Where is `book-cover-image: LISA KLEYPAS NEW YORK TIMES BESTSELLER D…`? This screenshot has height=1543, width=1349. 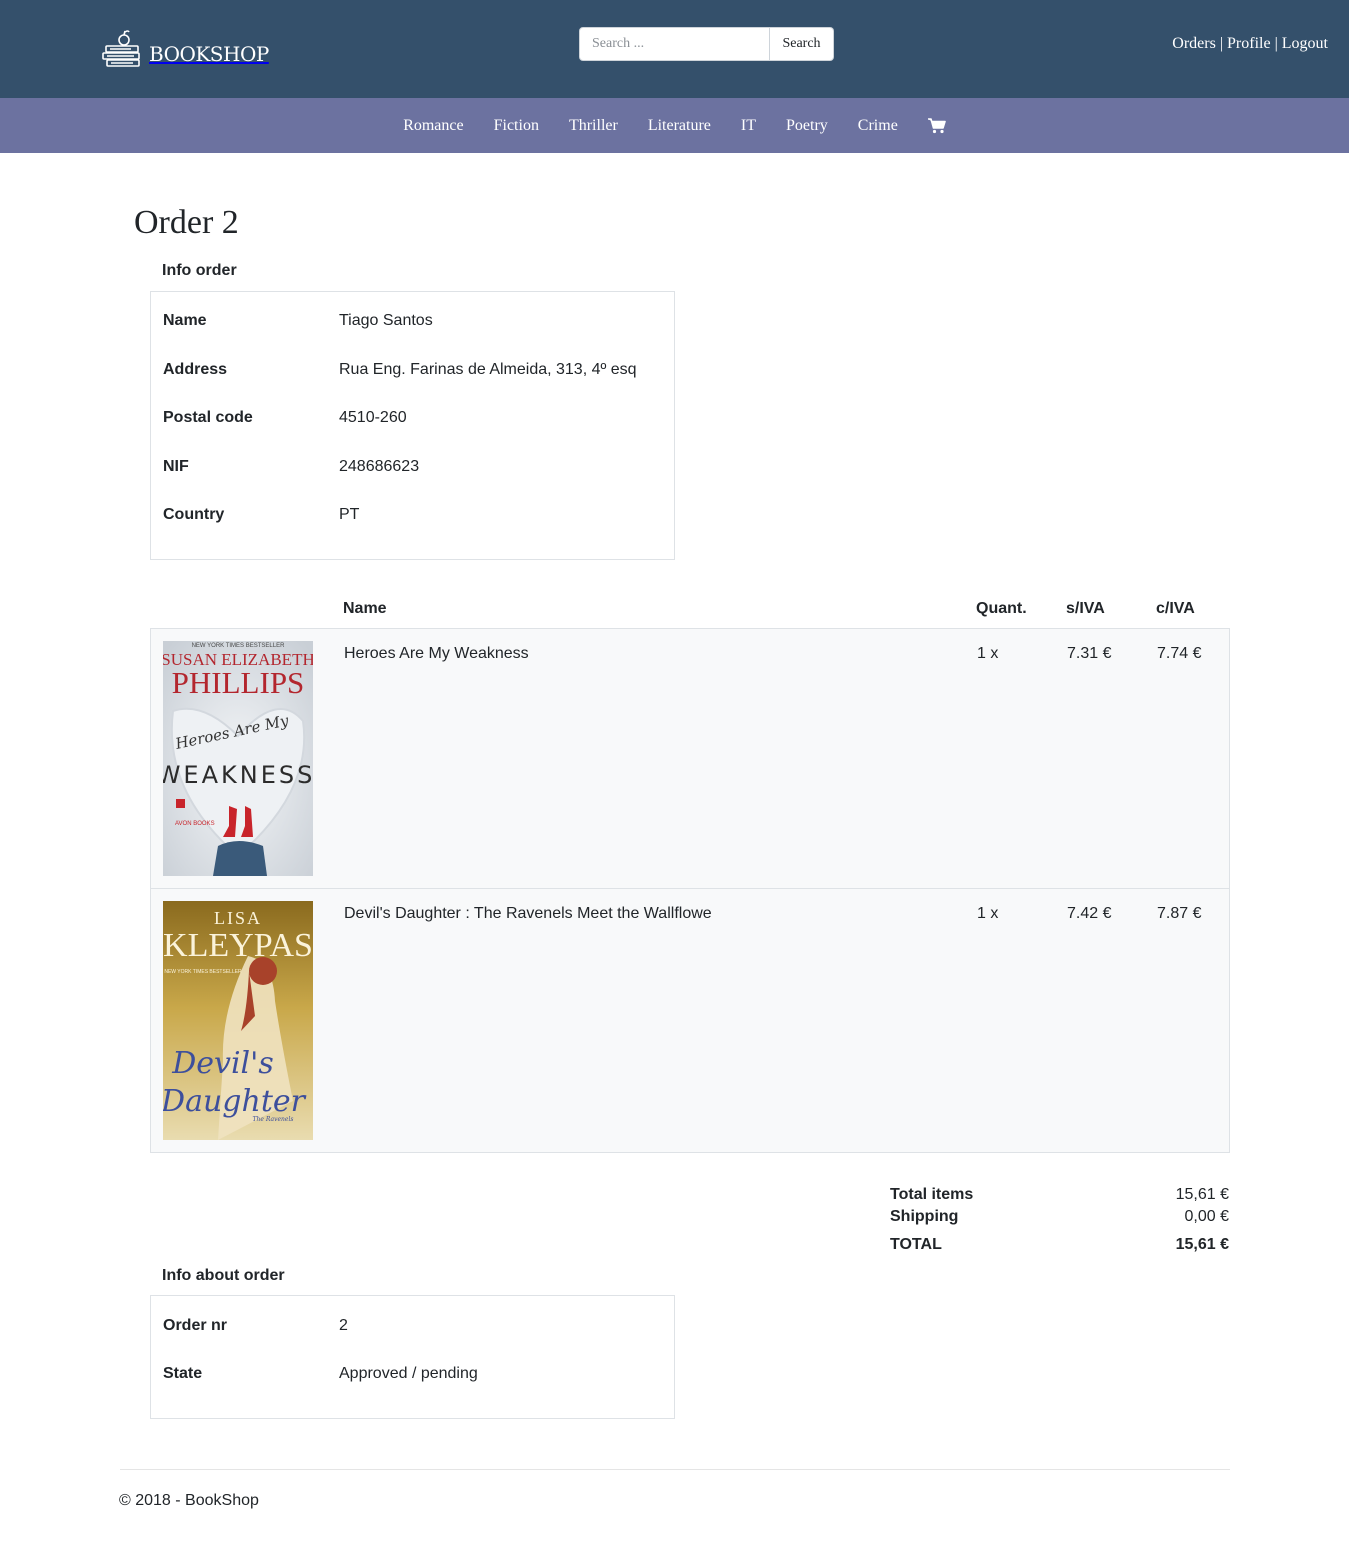 book-cover-image: LISA KLEYPAS NEW YORK TIMES BESTSELLER D… is located at coordinates (238, 1020).